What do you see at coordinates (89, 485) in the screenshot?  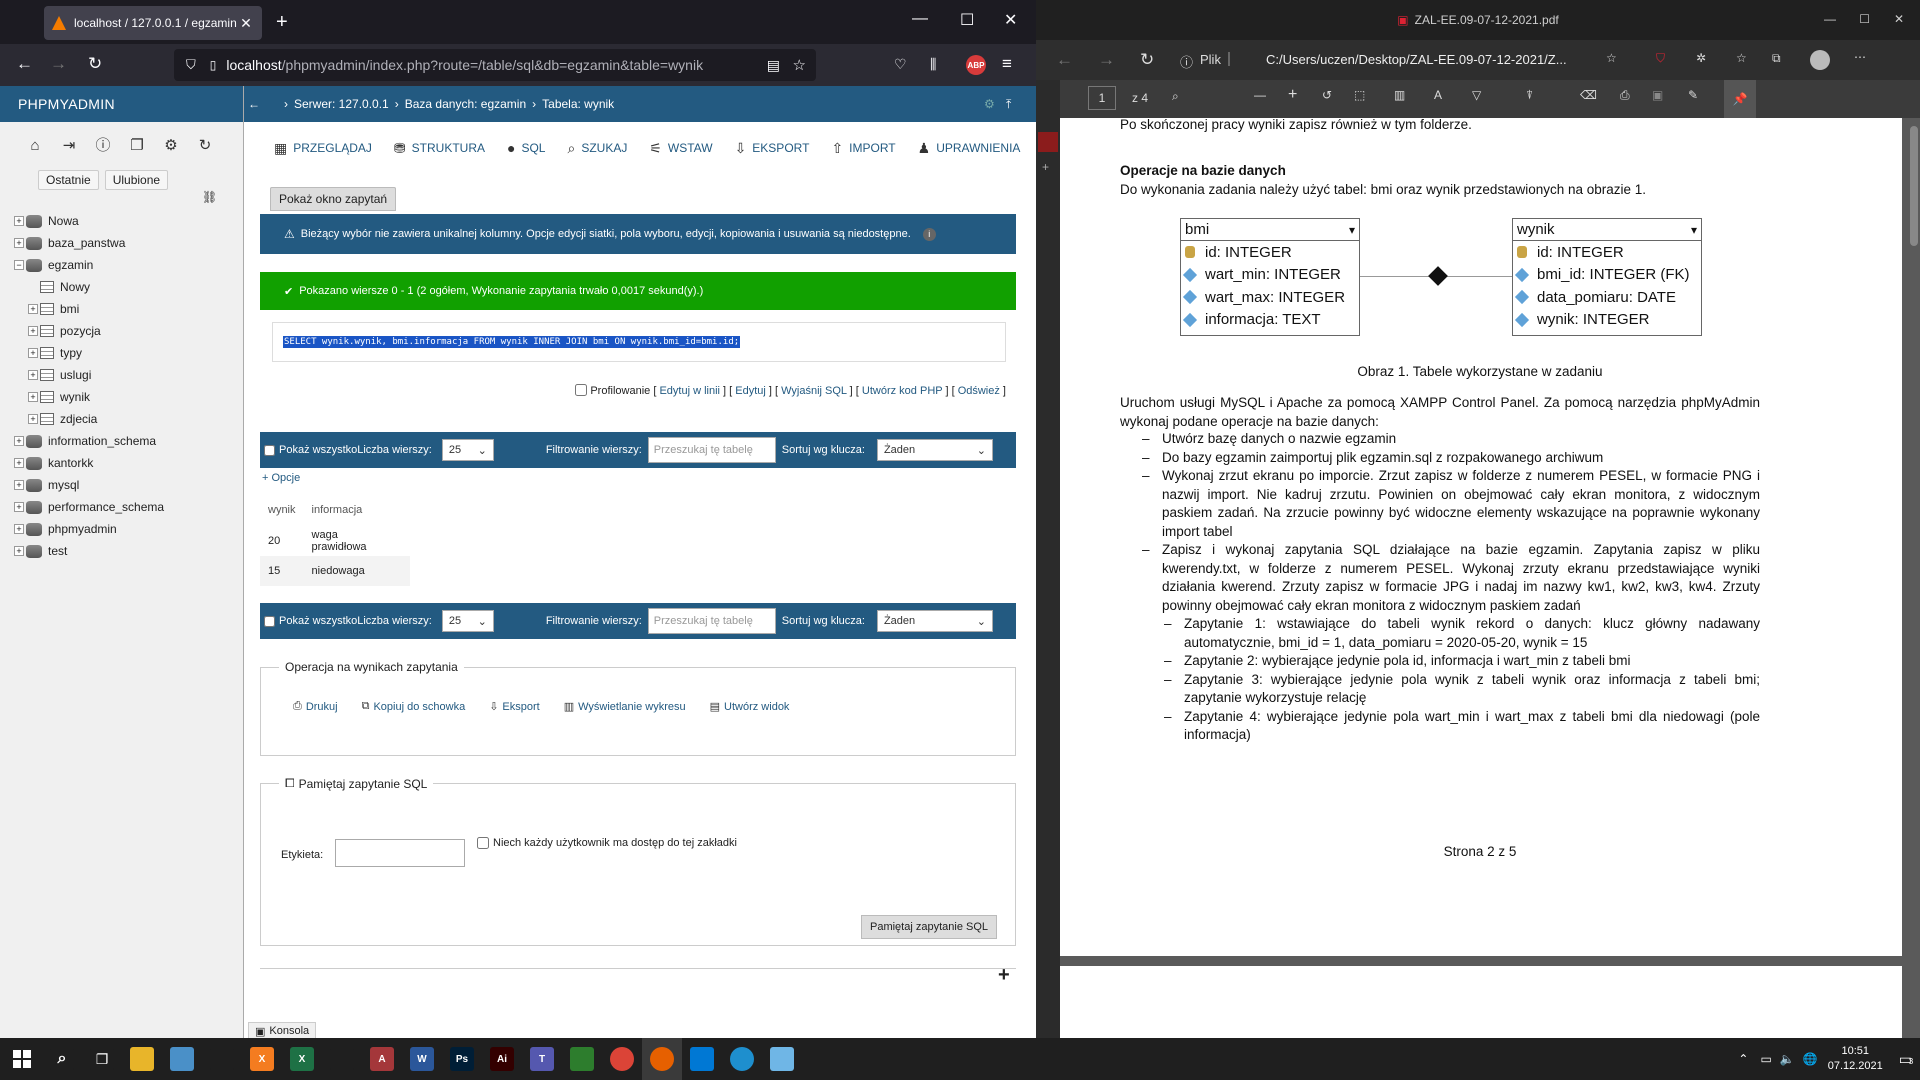 I see `tree-node-mysql: + mysql` at bounding box center [89, 485].